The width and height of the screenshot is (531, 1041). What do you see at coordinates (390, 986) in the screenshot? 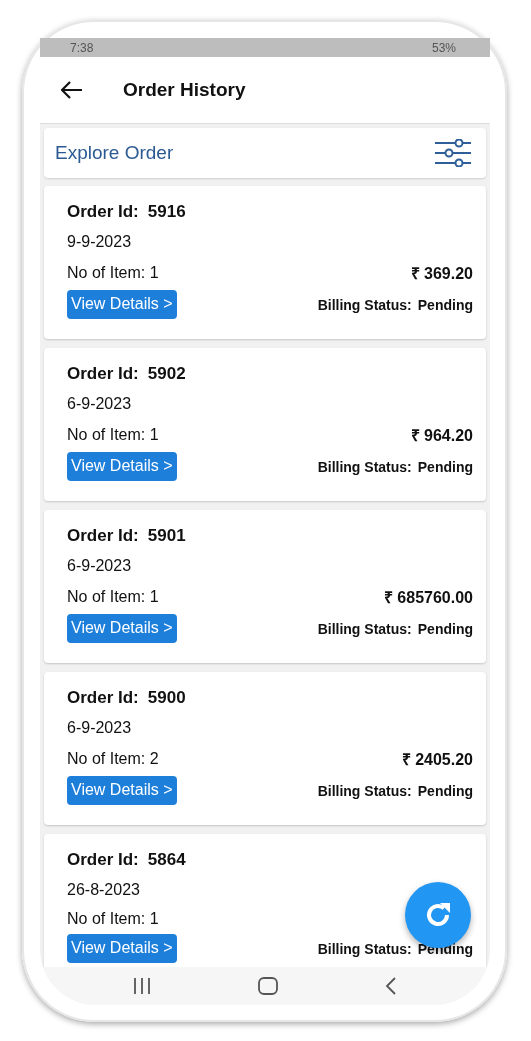
I see `back-icon` at bounding box center [390, 986].